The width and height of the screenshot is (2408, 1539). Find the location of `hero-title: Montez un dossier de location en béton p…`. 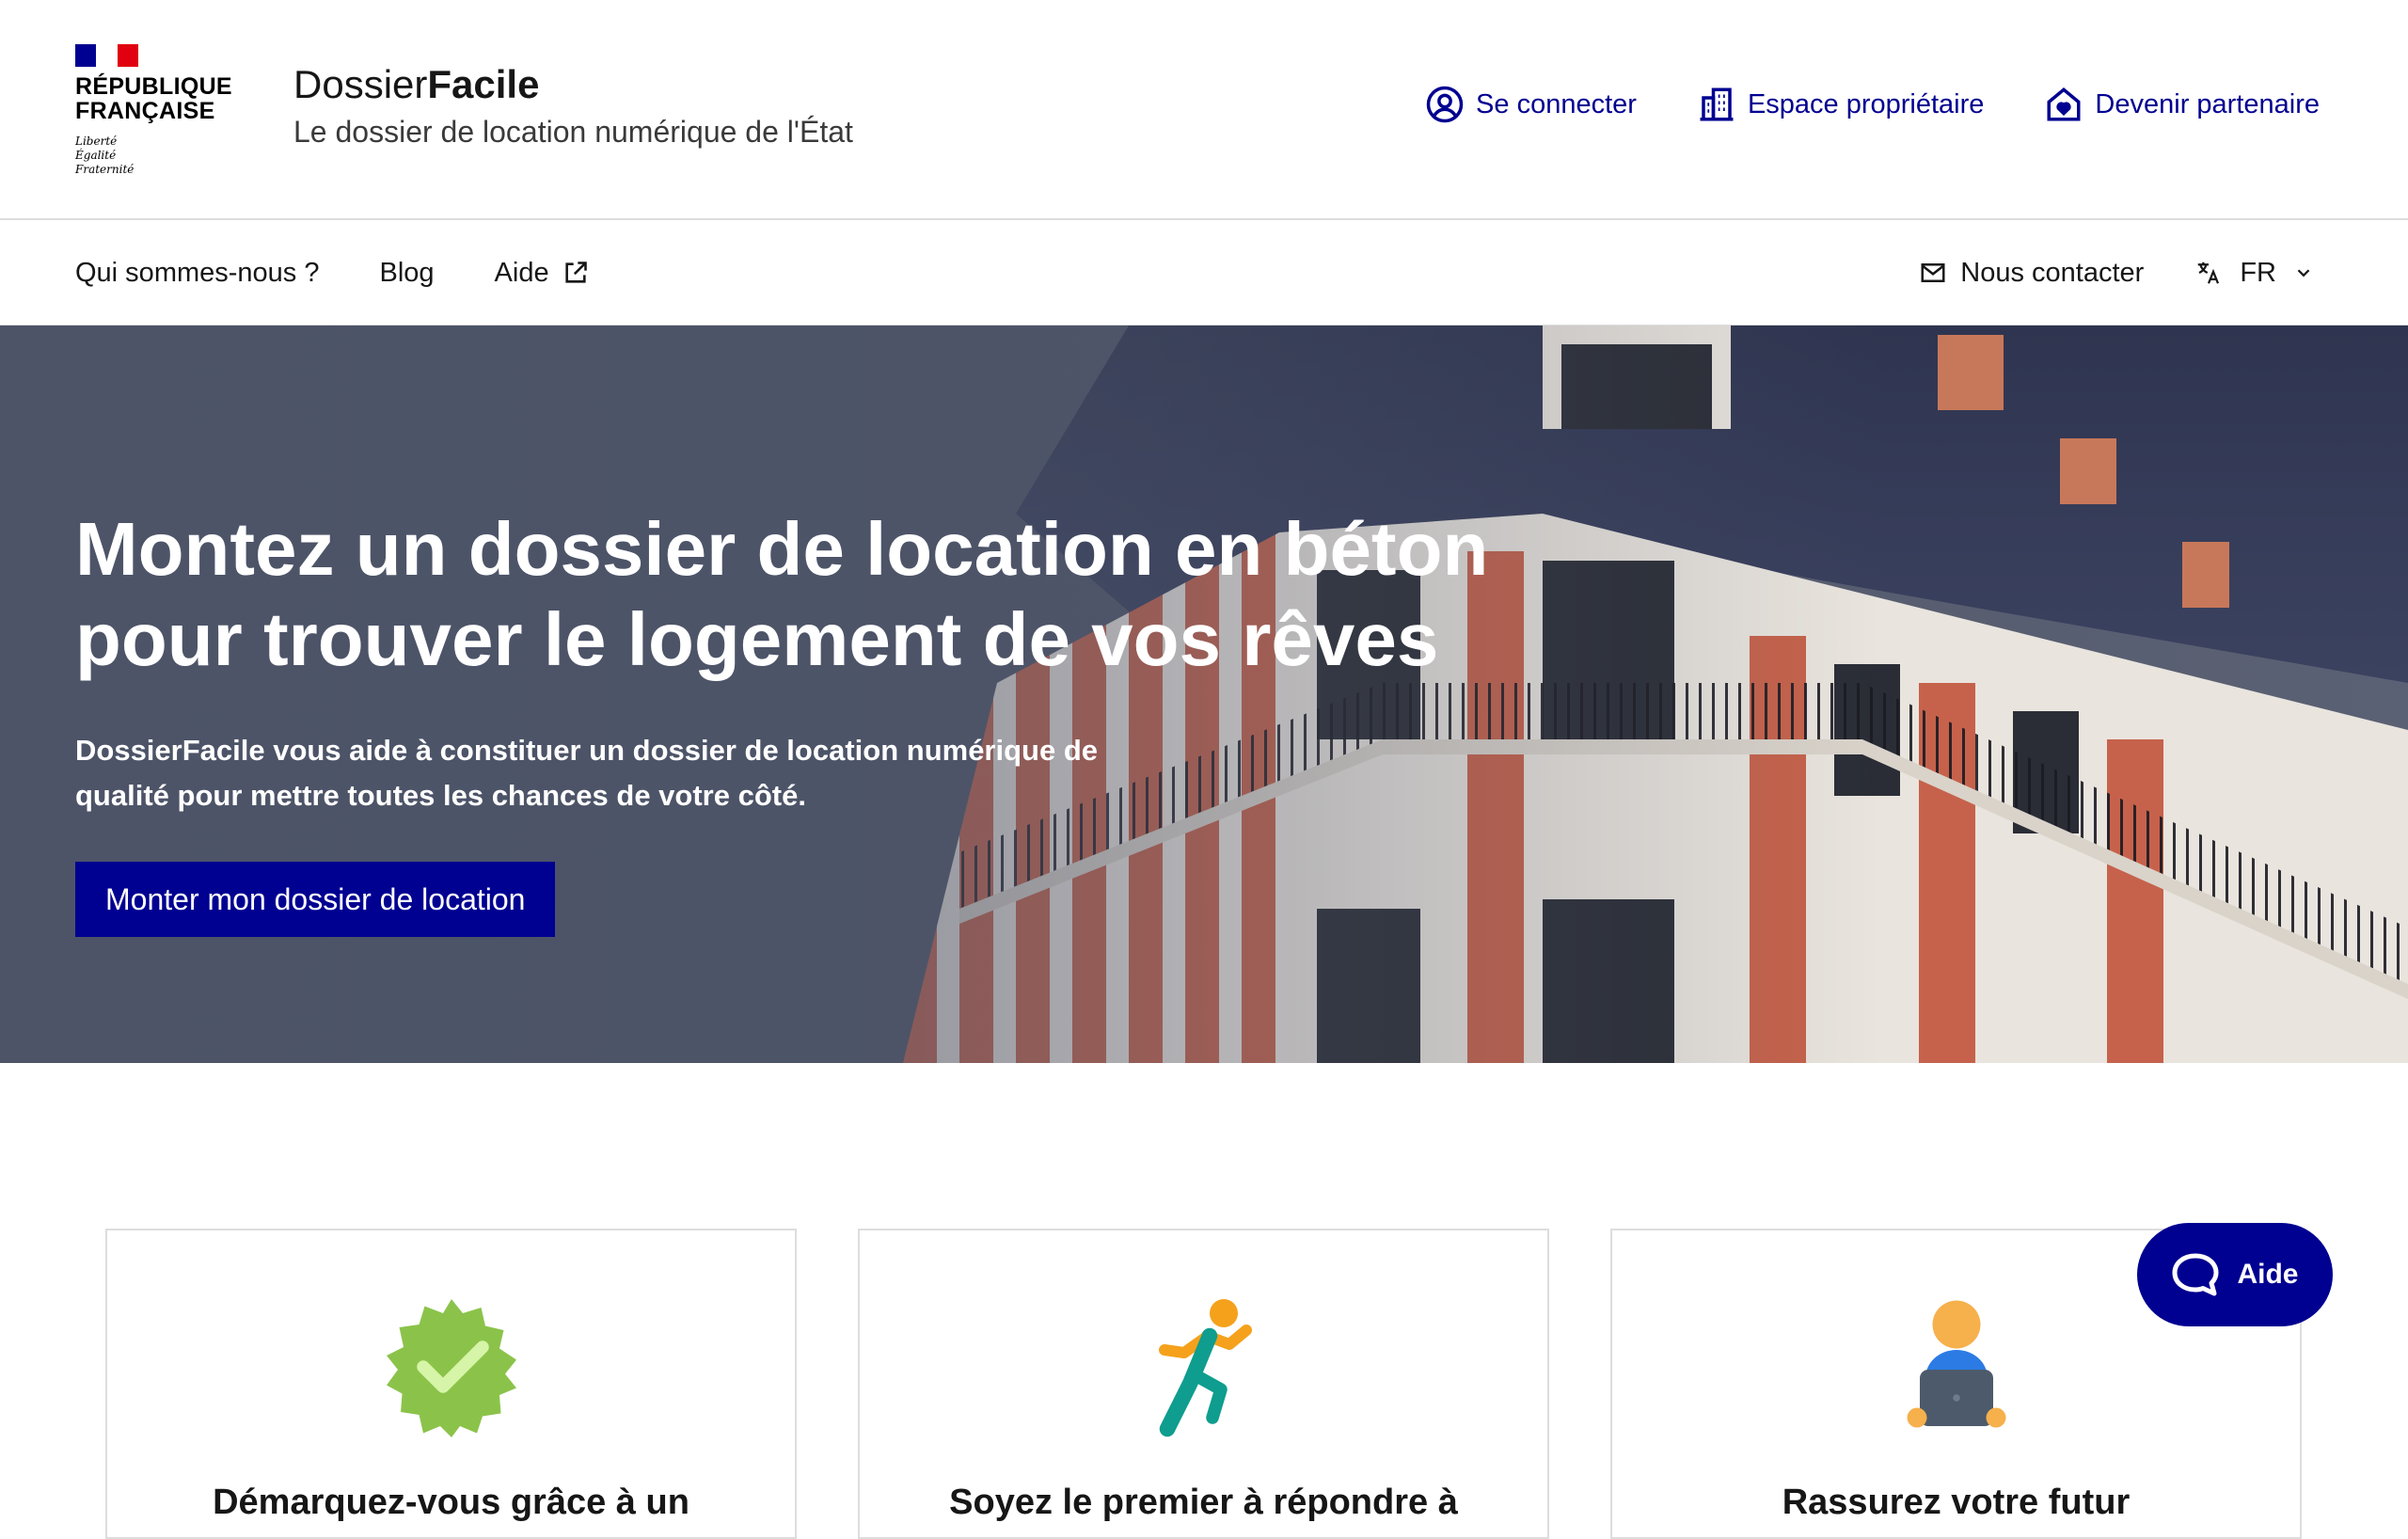

hero-title: Montez un dossier de location en béton p… is located at coordinates (782, 594).